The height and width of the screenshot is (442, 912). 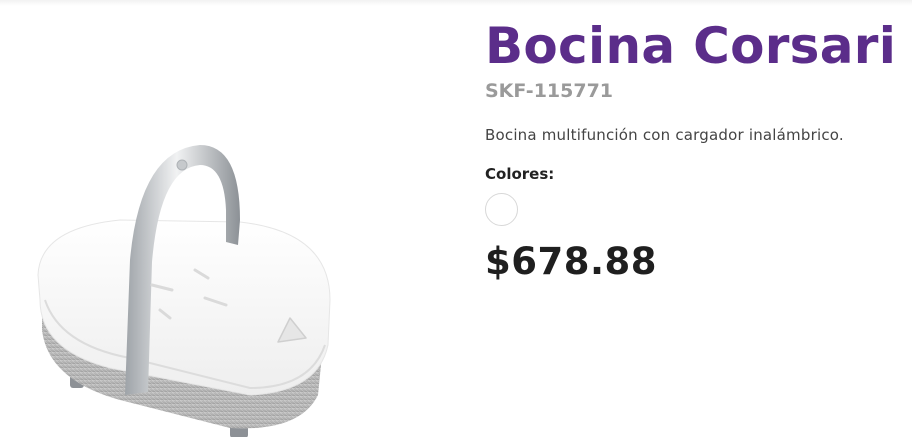 I want to click on product-price: $678.88, so click(x=571, y=261).